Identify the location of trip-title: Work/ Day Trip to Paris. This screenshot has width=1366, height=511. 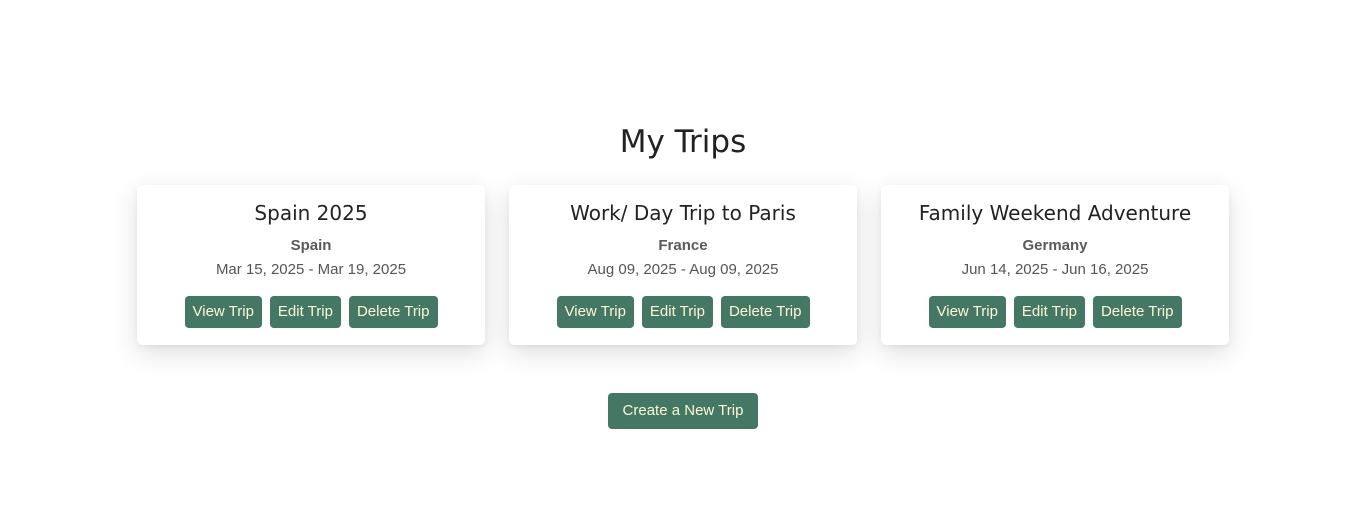
(683, 213).